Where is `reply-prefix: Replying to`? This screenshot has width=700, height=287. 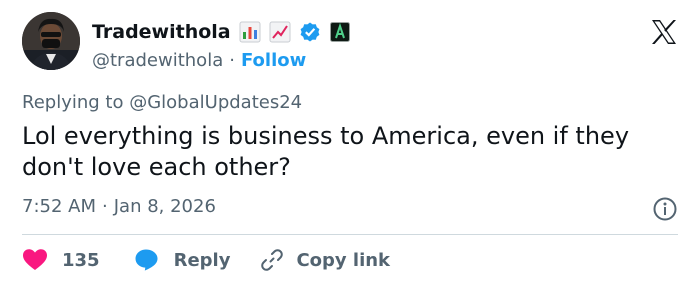 reply-prefix: Replying to is located at coordinates (73, 102).